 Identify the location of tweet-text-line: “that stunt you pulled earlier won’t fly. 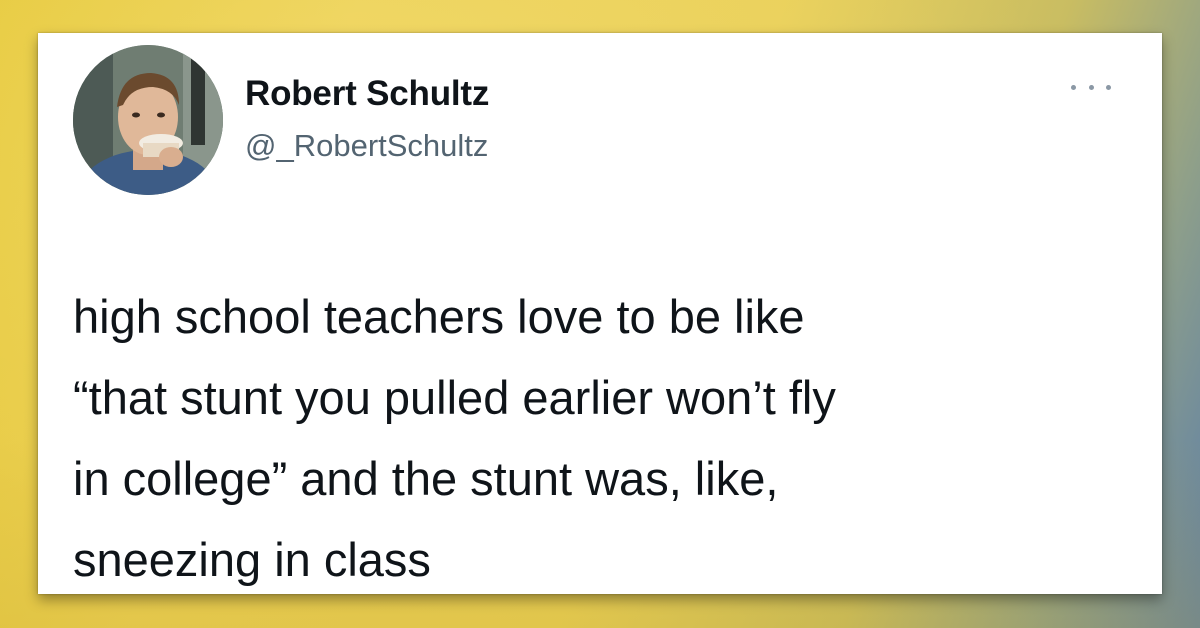
(454, 397).